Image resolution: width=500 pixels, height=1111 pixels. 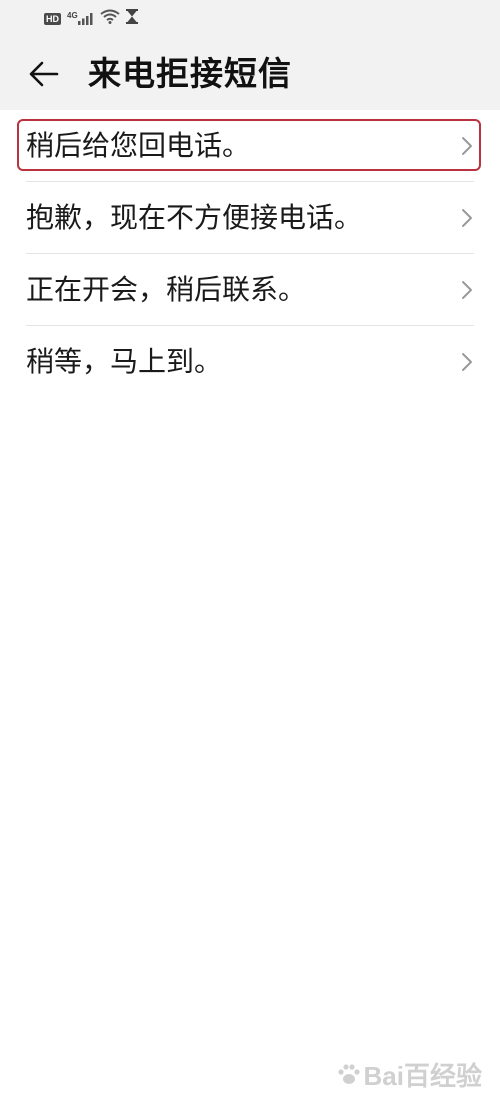 What do you see at coordinates (194, 217) in the screenshot?
I see `message-label: 抱歉，现在不方便接电话。` at bounding box center [194, 217].